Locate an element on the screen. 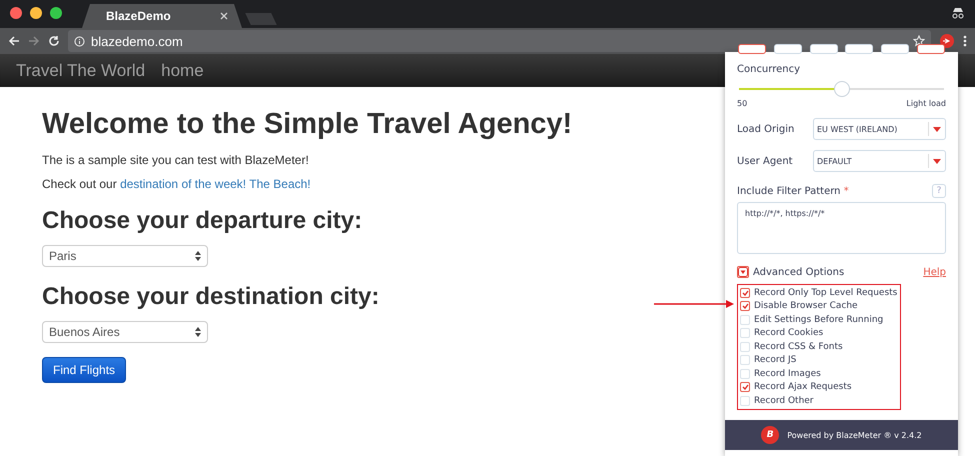  incognito-icon is located at coordinates (958, 13).